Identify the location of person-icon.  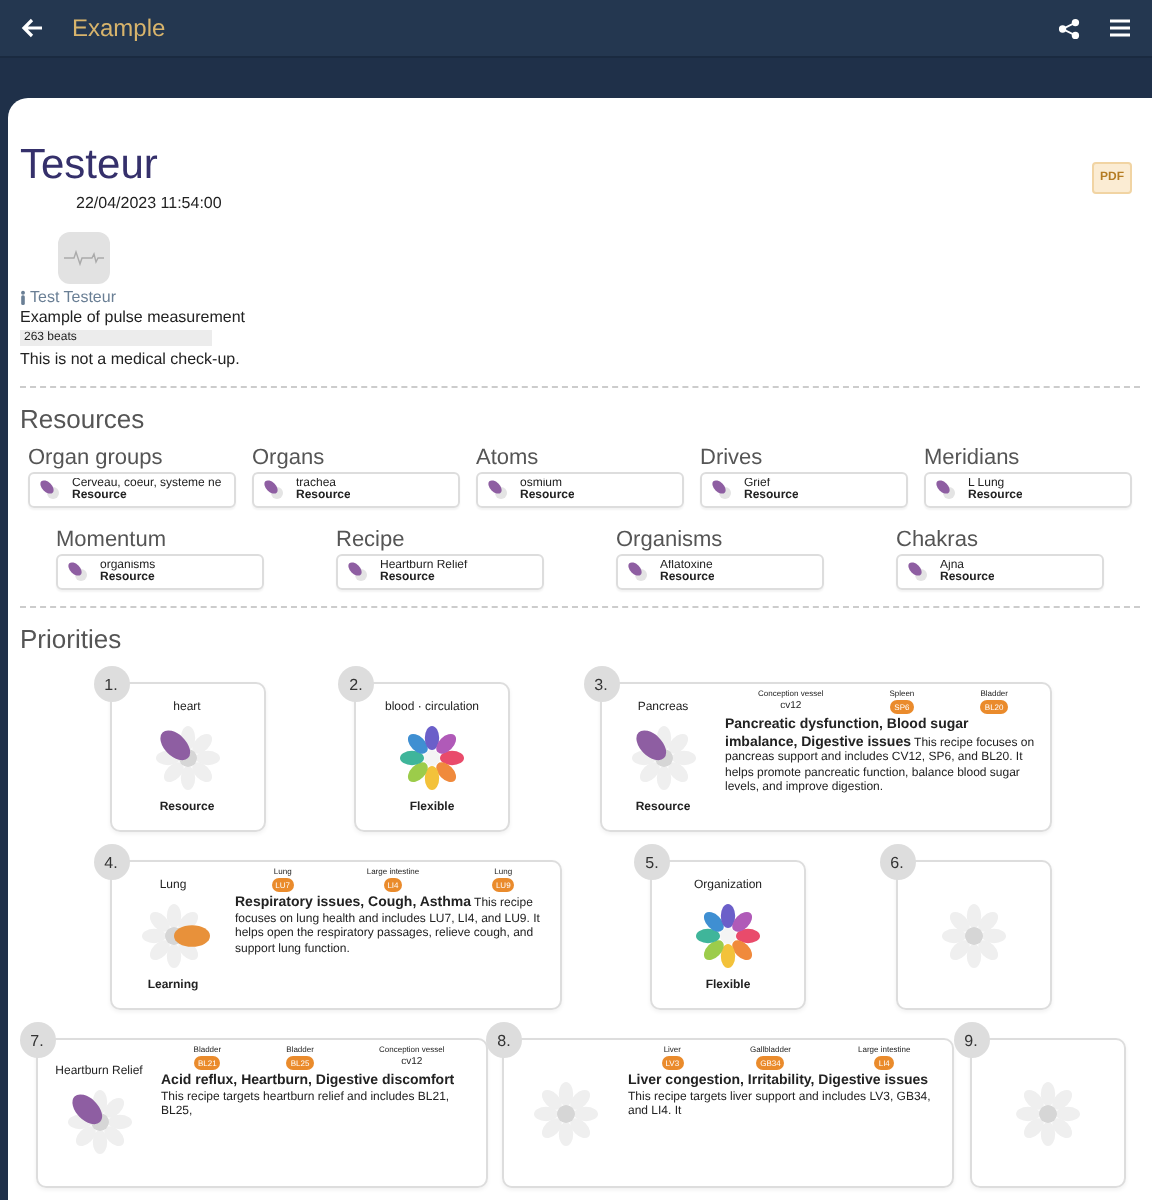
(23, 297).